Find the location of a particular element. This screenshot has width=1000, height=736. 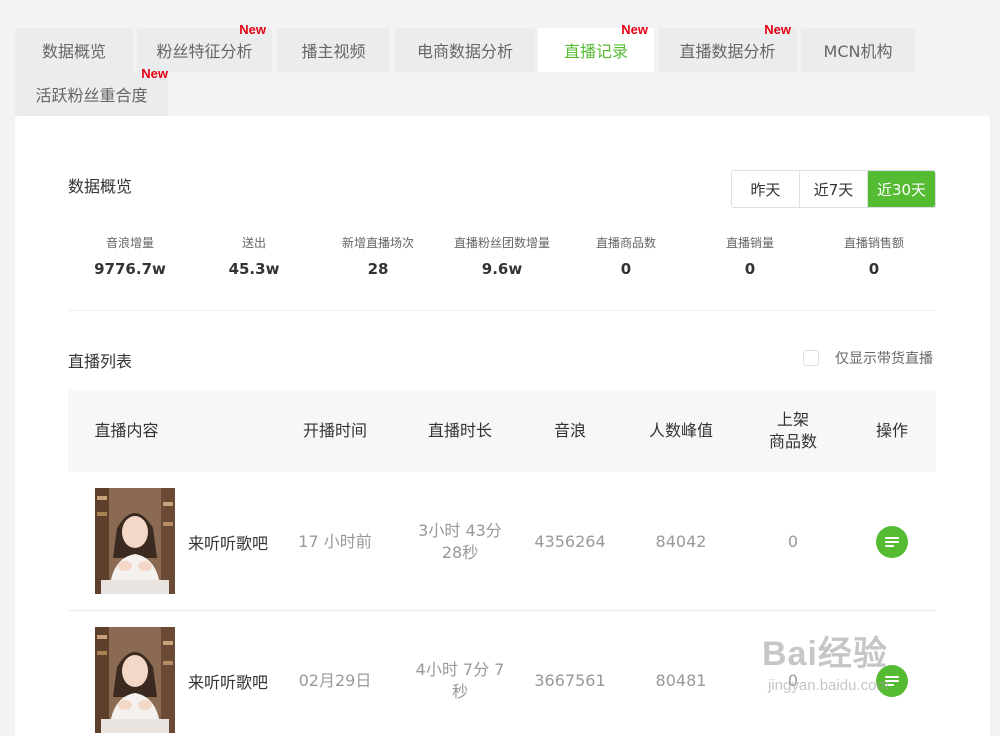

overview-title: 数据概览 is located at coordinates (100, 186).